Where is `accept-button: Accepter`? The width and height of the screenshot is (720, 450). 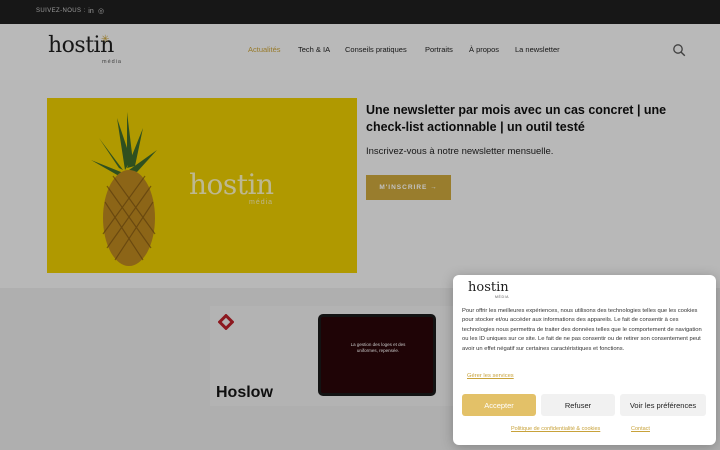 accept-button: Accepter is located at coordinates (499, 405).